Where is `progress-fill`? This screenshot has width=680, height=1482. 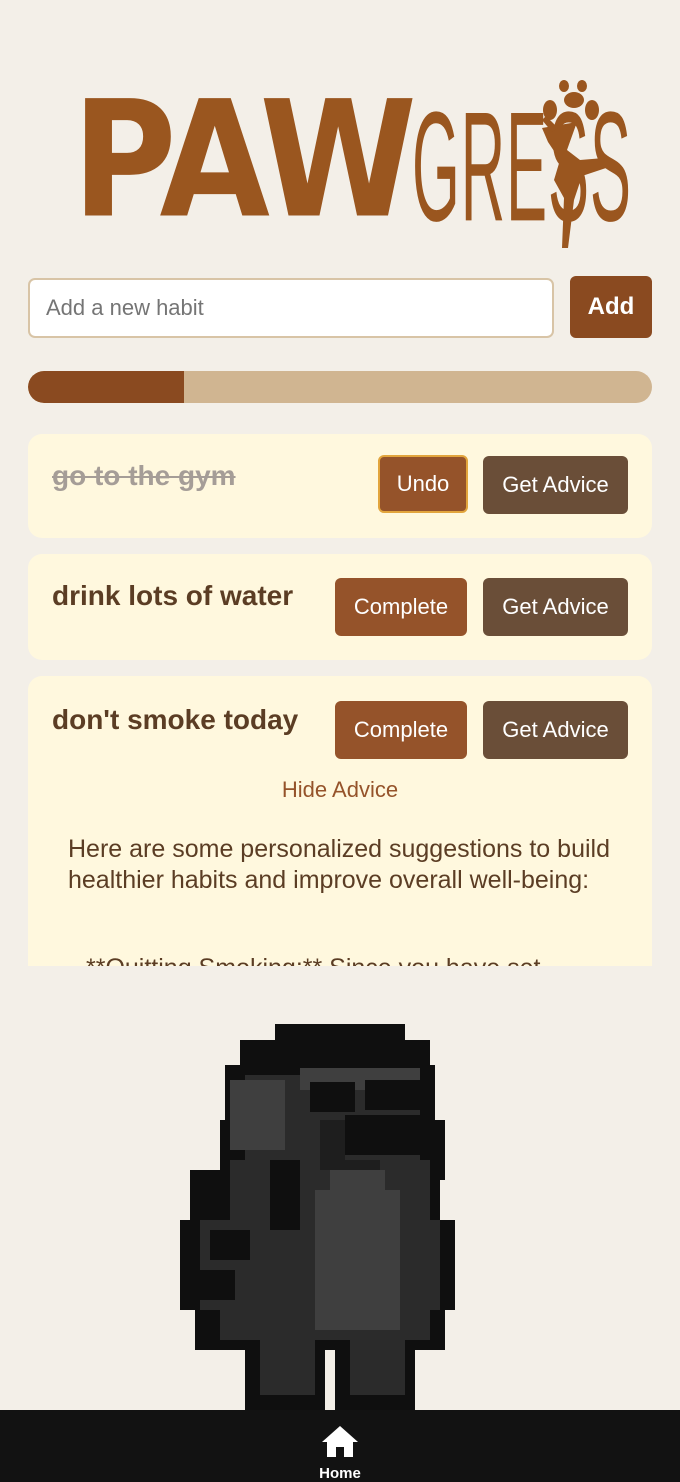
progress-fill is located at coordinates (106, 387).